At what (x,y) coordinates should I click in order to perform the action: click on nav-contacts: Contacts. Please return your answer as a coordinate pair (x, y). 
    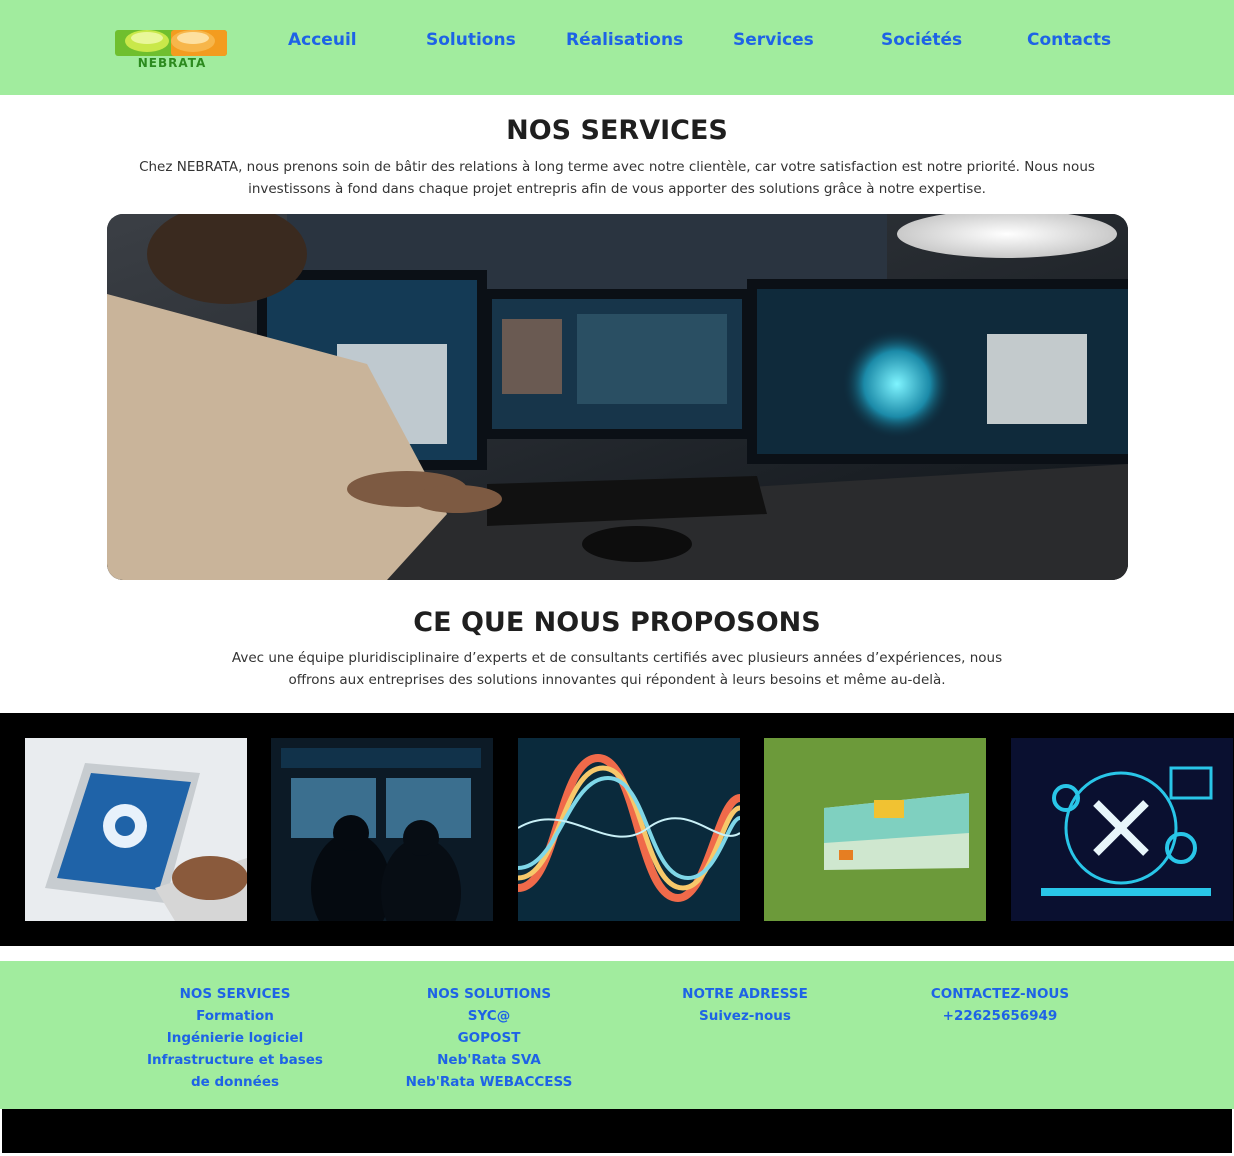
    Looking at the image, I should click on (1069, 40).